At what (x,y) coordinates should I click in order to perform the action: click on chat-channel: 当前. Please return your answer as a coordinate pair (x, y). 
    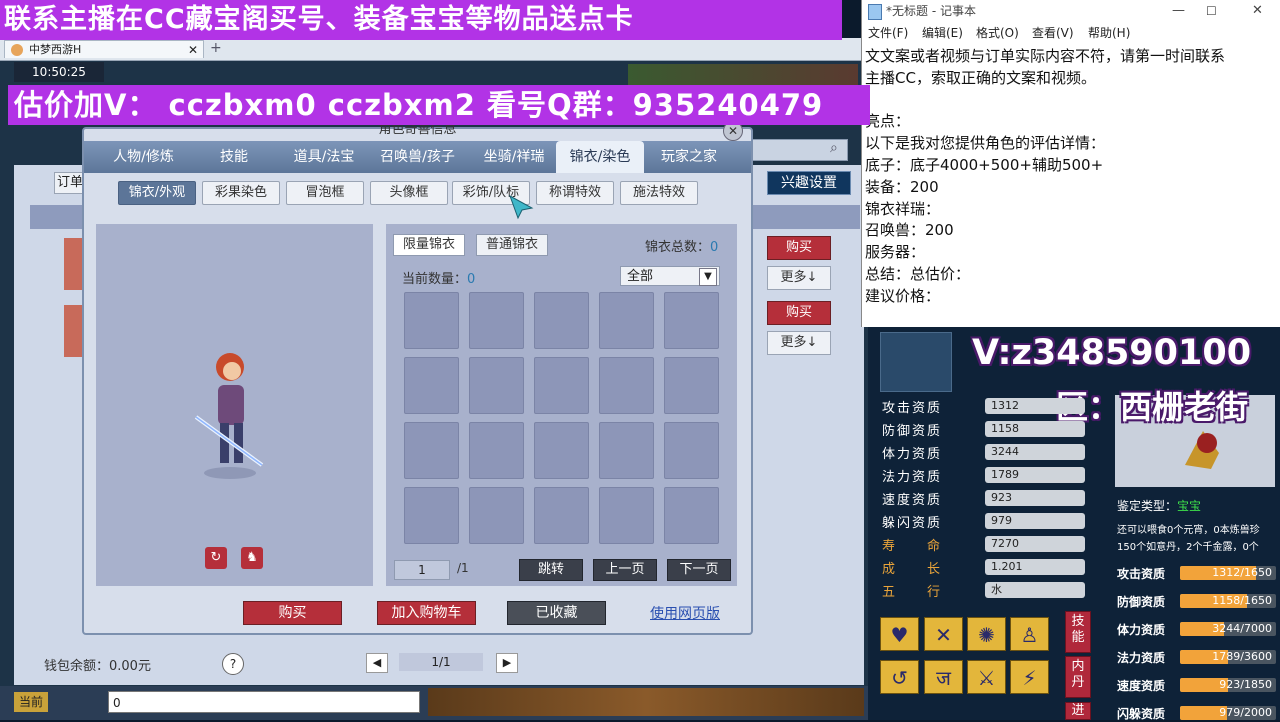
    Looking at the image, I should click on (31, 702).